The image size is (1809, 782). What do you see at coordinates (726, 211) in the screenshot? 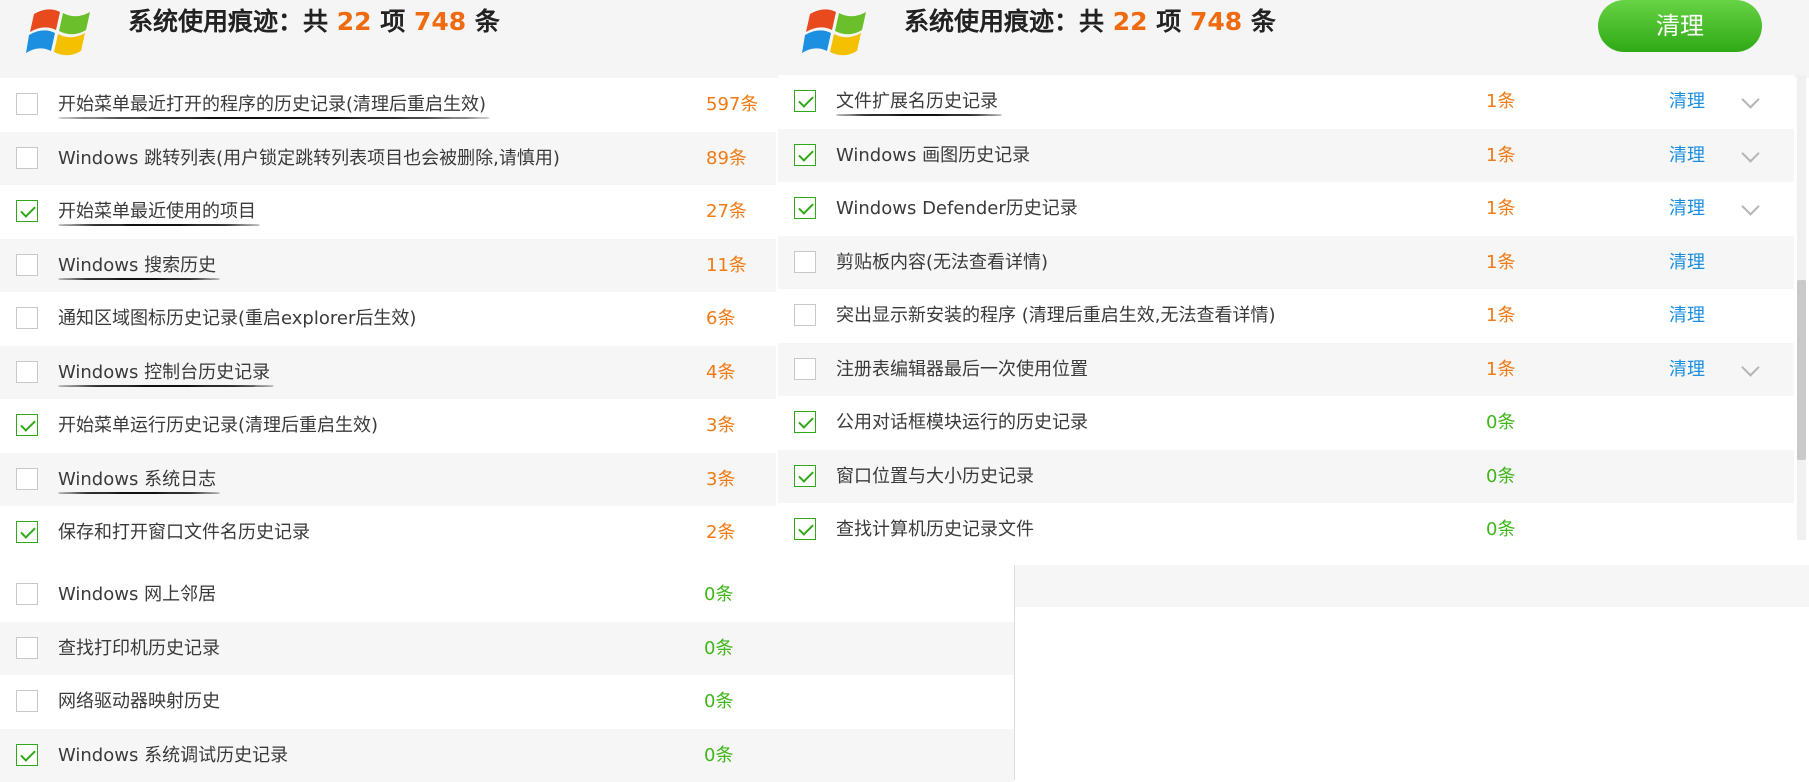
I see `item-count: 27条` at bounding box center [726, 211].